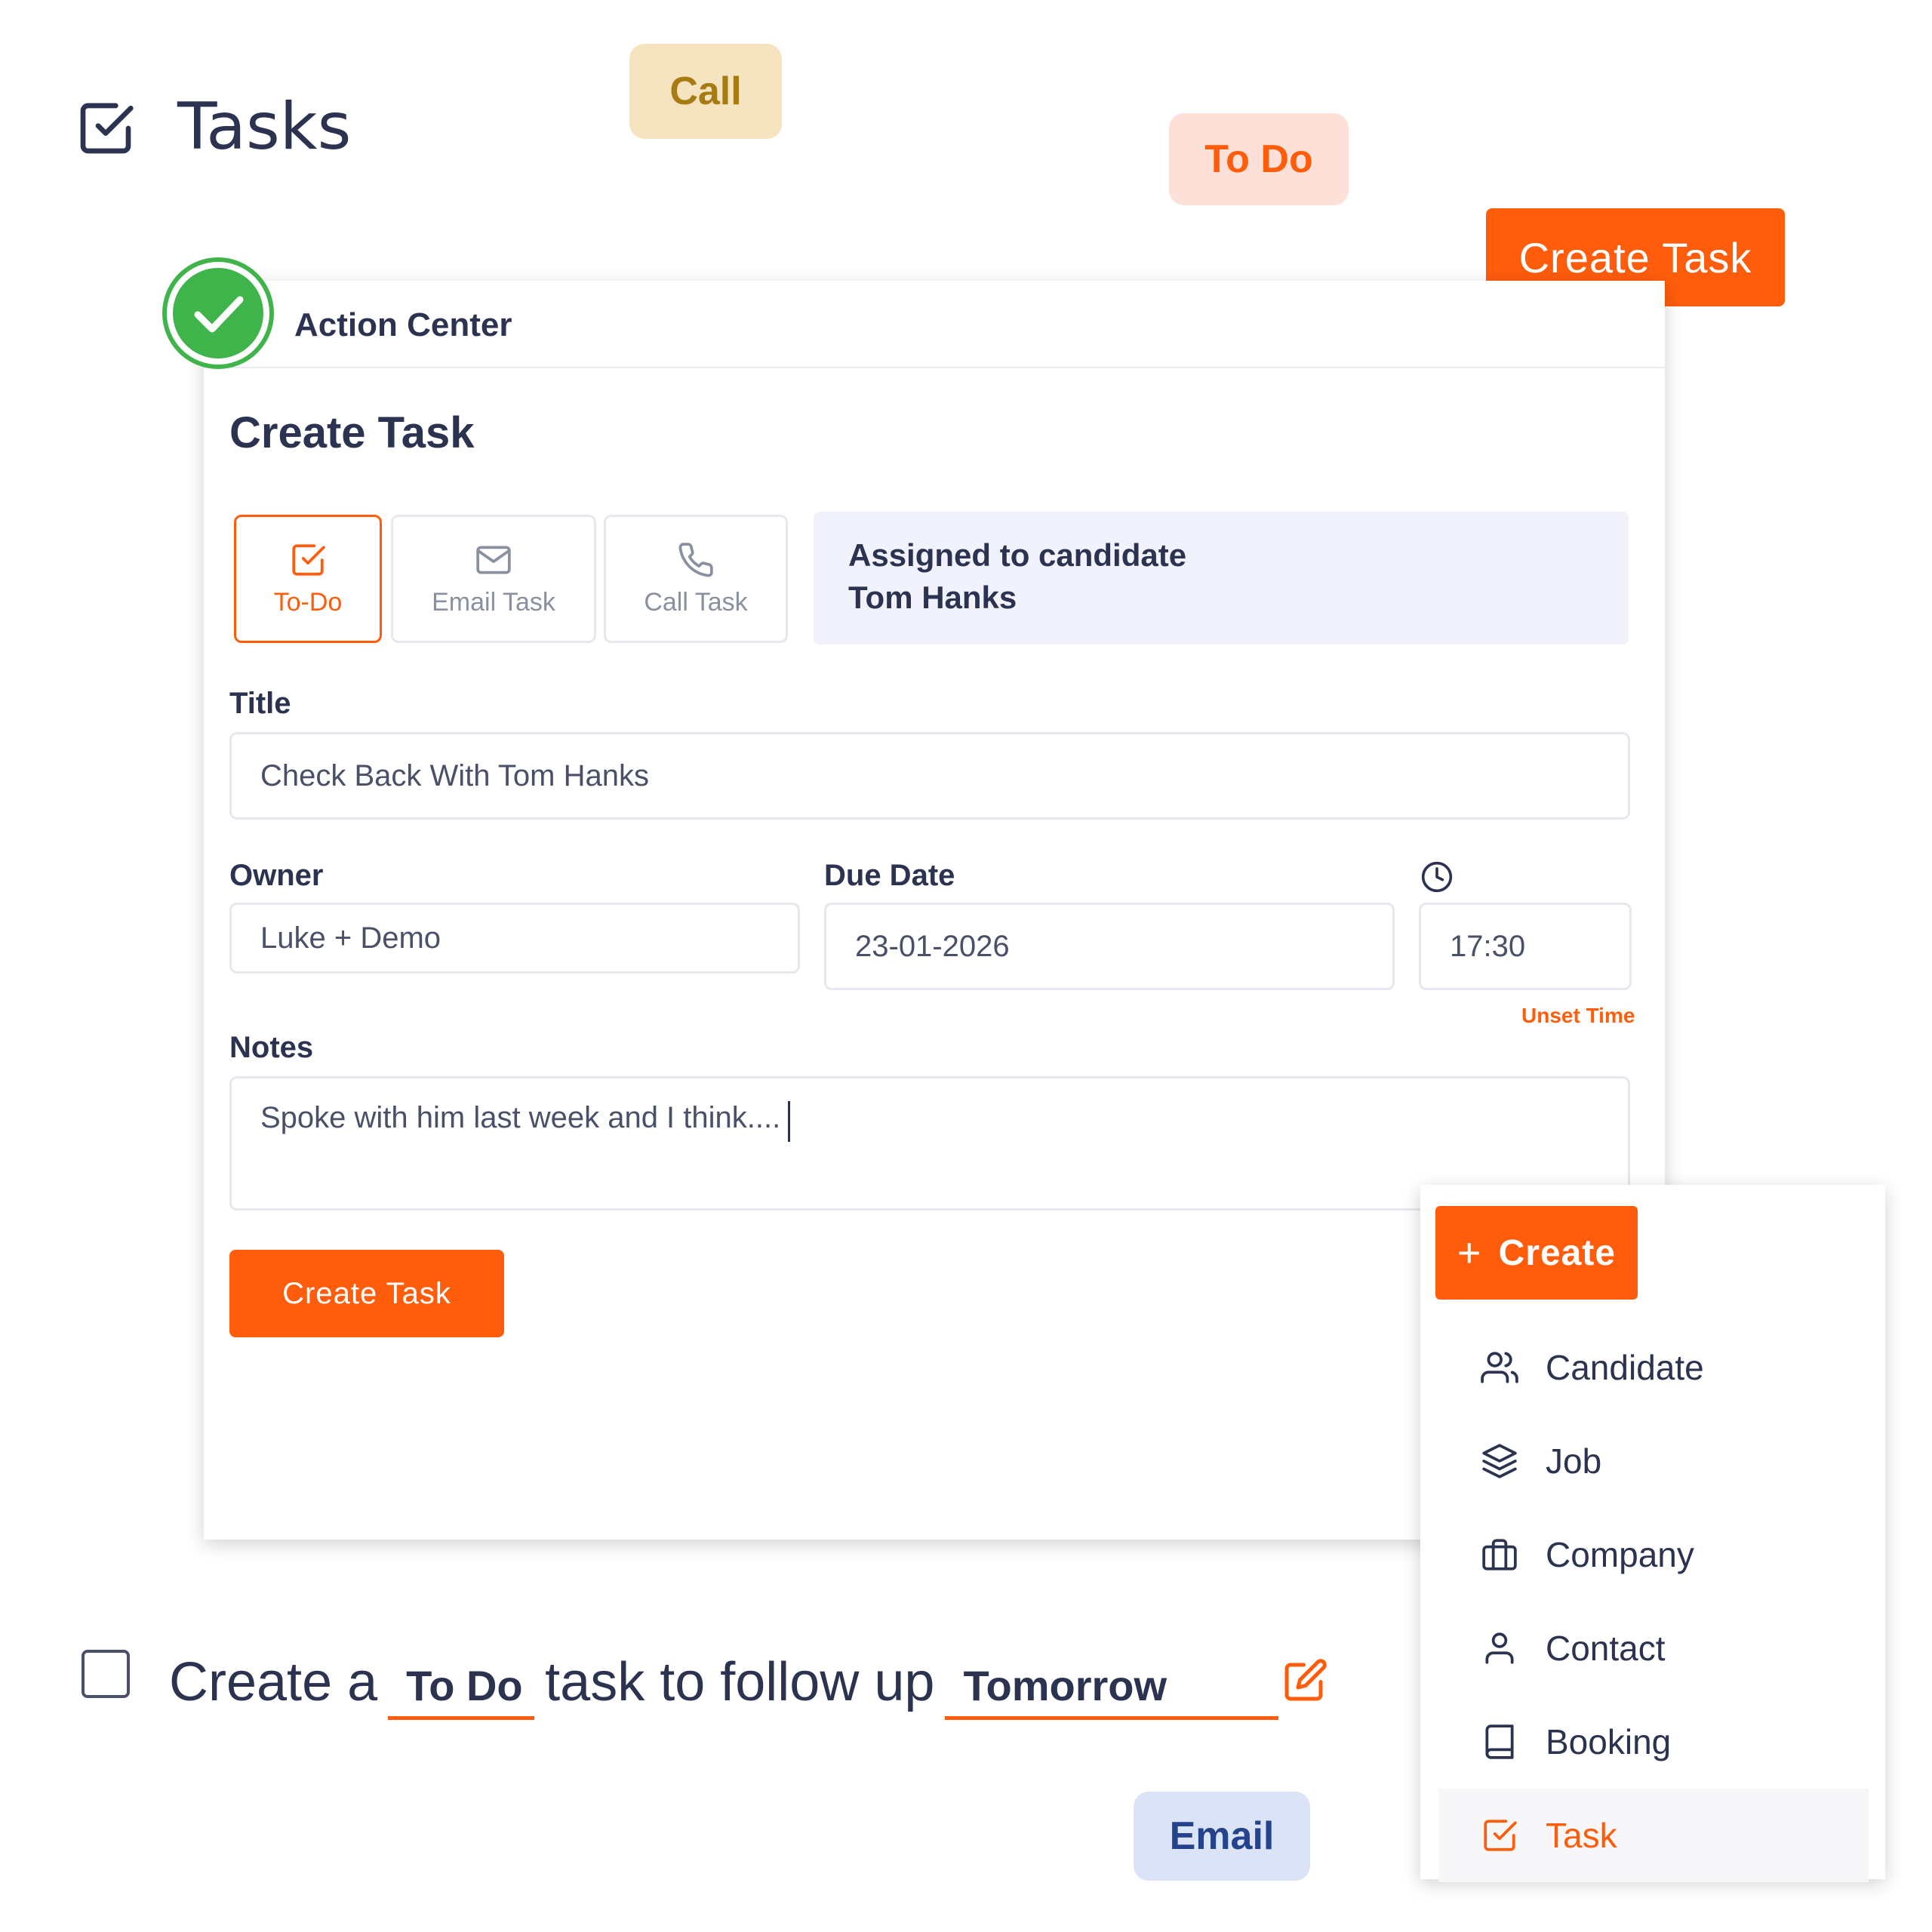 The height and width of the screenshot is (1932, 1932). I want to click on title-label: Title, so click(260, 703).